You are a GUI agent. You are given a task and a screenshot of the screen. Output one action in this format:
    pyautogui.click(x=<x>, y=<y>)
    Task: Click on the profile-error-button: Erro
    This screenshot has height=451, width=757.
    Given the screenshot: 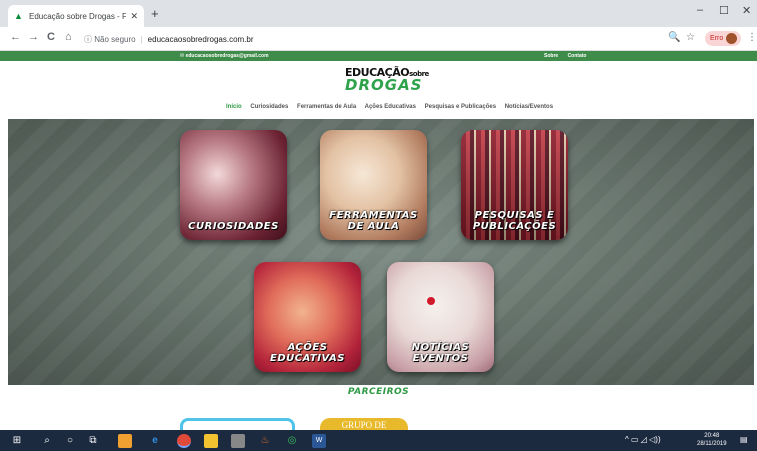 What is the action you would take?
    pyautogui.click(x=723, y=38)
    